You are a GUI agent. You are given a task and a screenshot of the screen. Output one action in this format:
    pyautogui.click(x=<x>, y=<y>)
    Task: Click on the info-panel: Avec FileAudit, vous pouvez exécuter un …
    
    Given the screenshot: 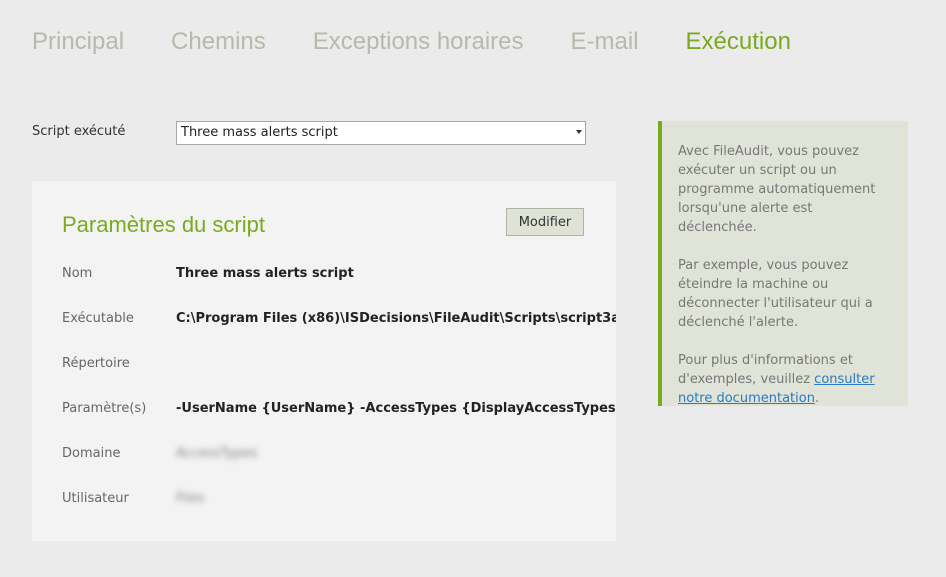 What is the action you would take?
    pyautogui.click(x=783, y=263)
    